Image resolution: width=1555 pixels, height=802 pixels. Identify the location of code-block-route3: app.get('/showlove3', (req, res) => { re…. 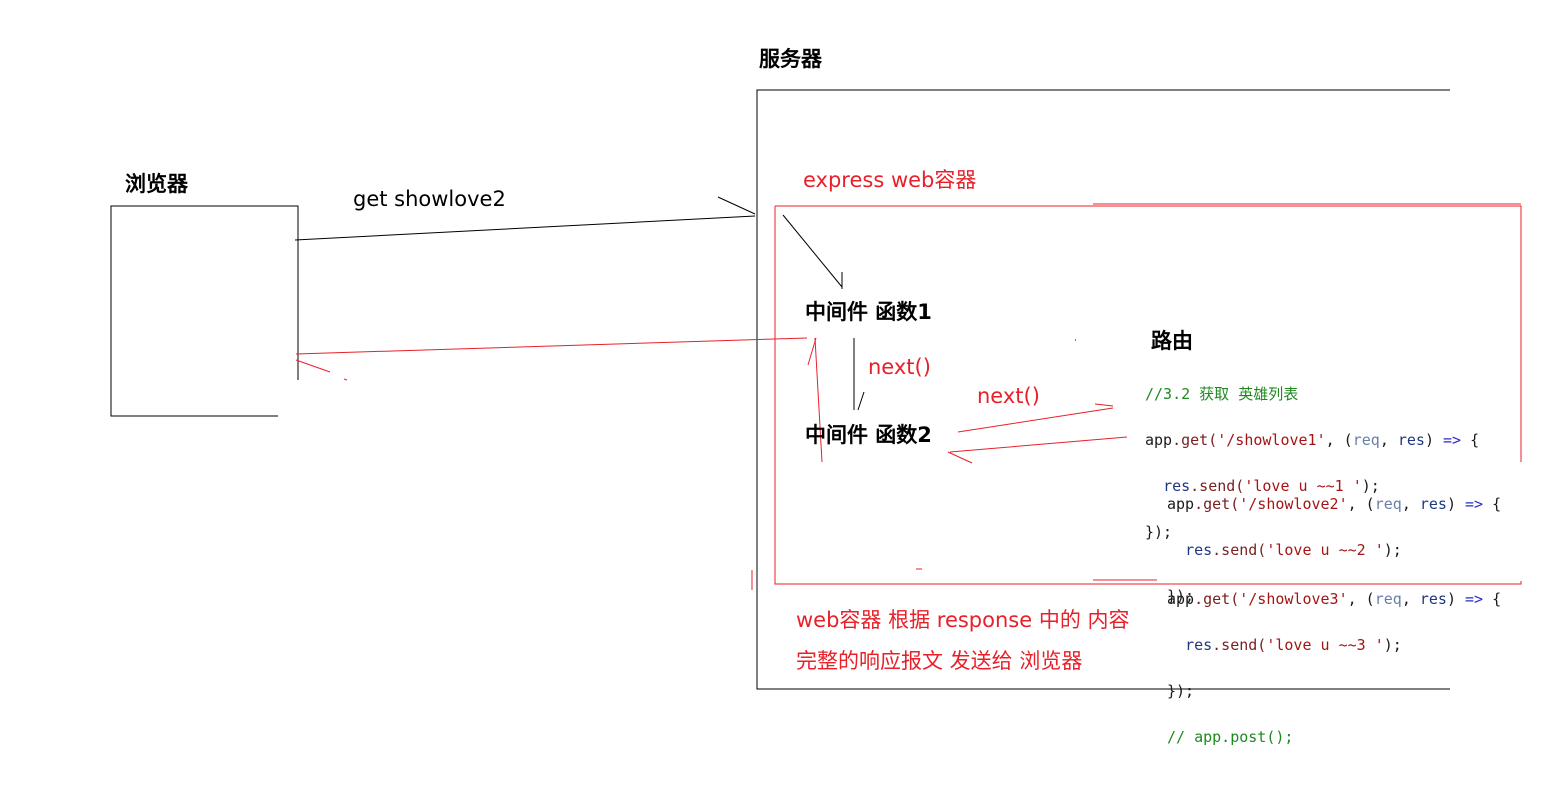
(1334, 668).